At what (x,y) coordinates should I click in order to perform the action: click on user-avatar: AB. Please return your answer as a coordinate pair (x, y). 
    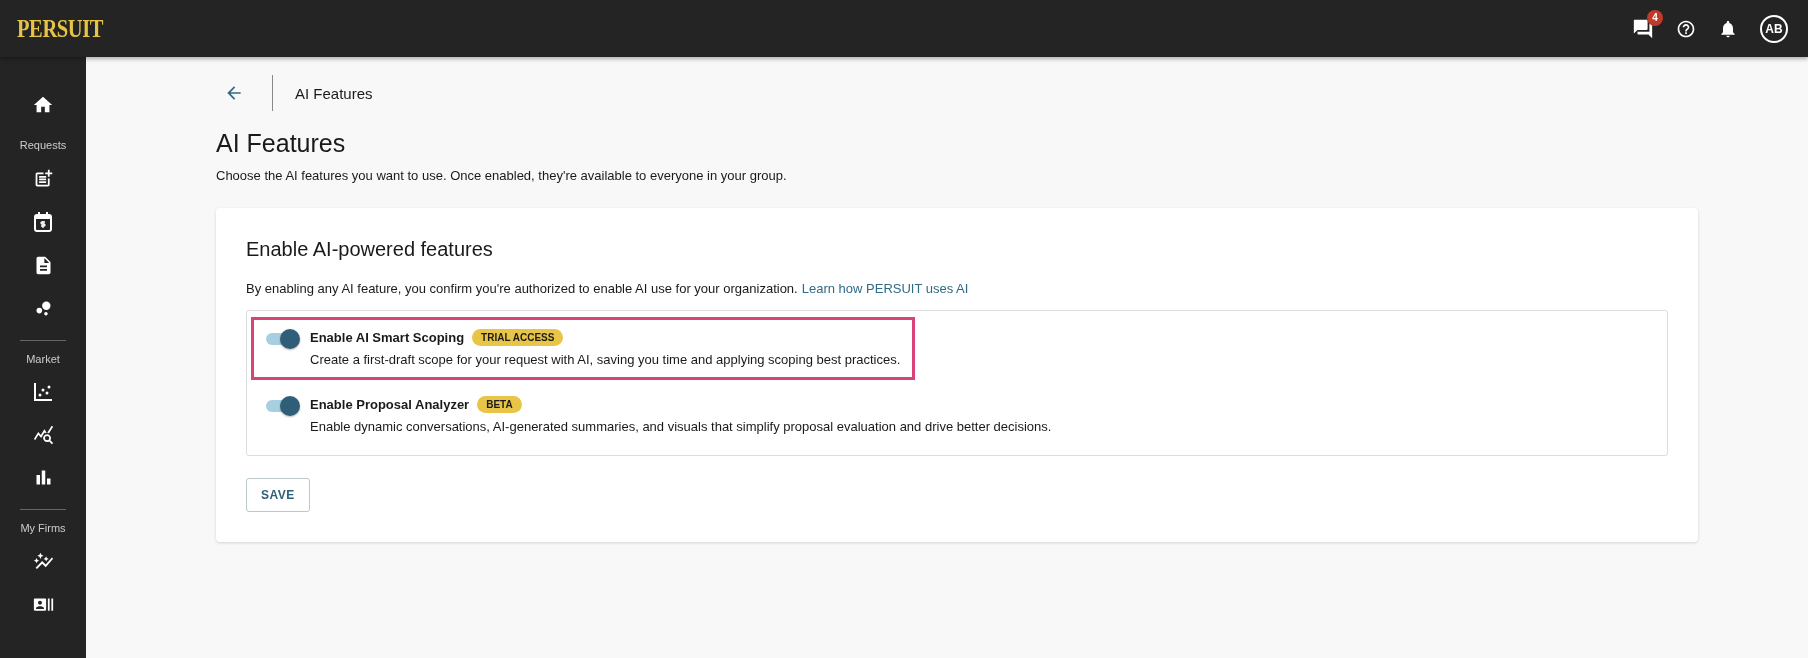
    Looking at the image, I should click on (1774, 28).